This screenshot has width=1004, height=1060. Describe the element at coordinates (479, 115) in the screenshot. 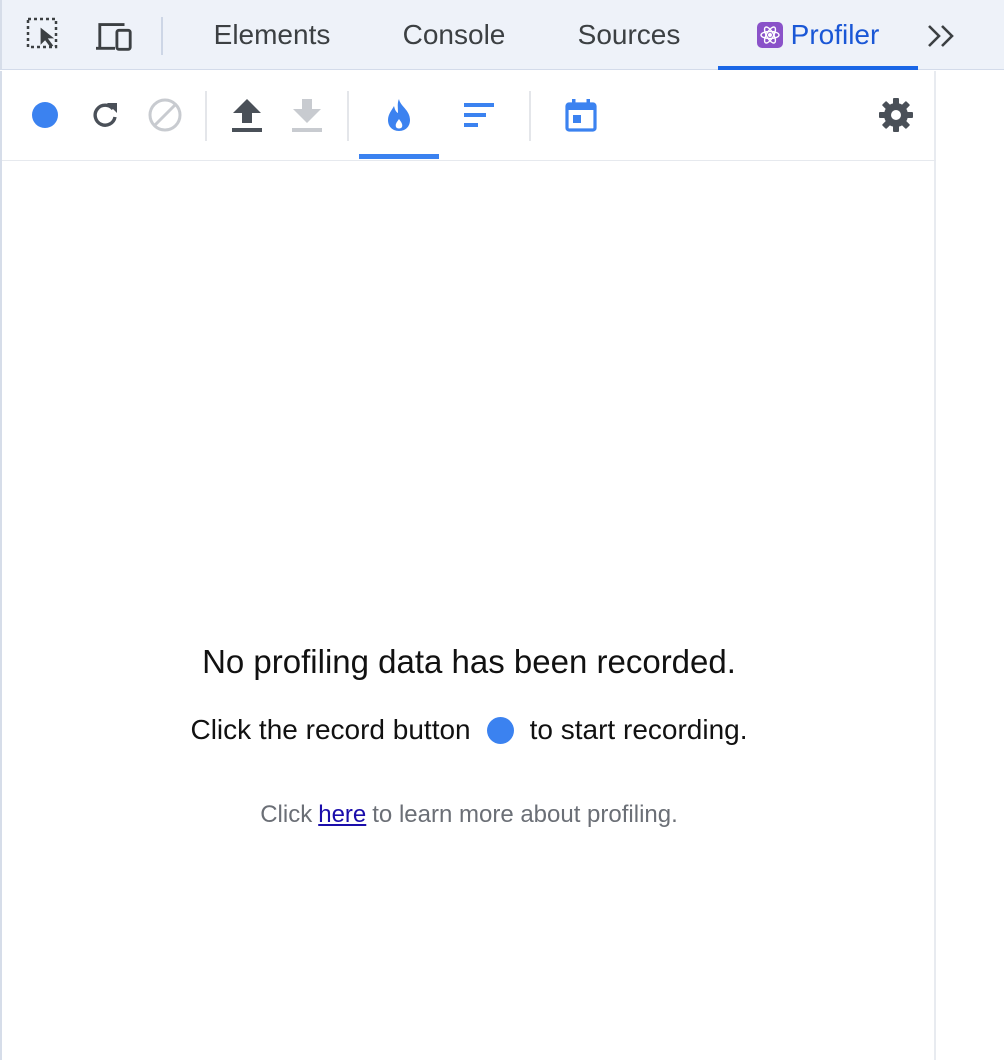

I see `ranked-chart-icon` at that location.